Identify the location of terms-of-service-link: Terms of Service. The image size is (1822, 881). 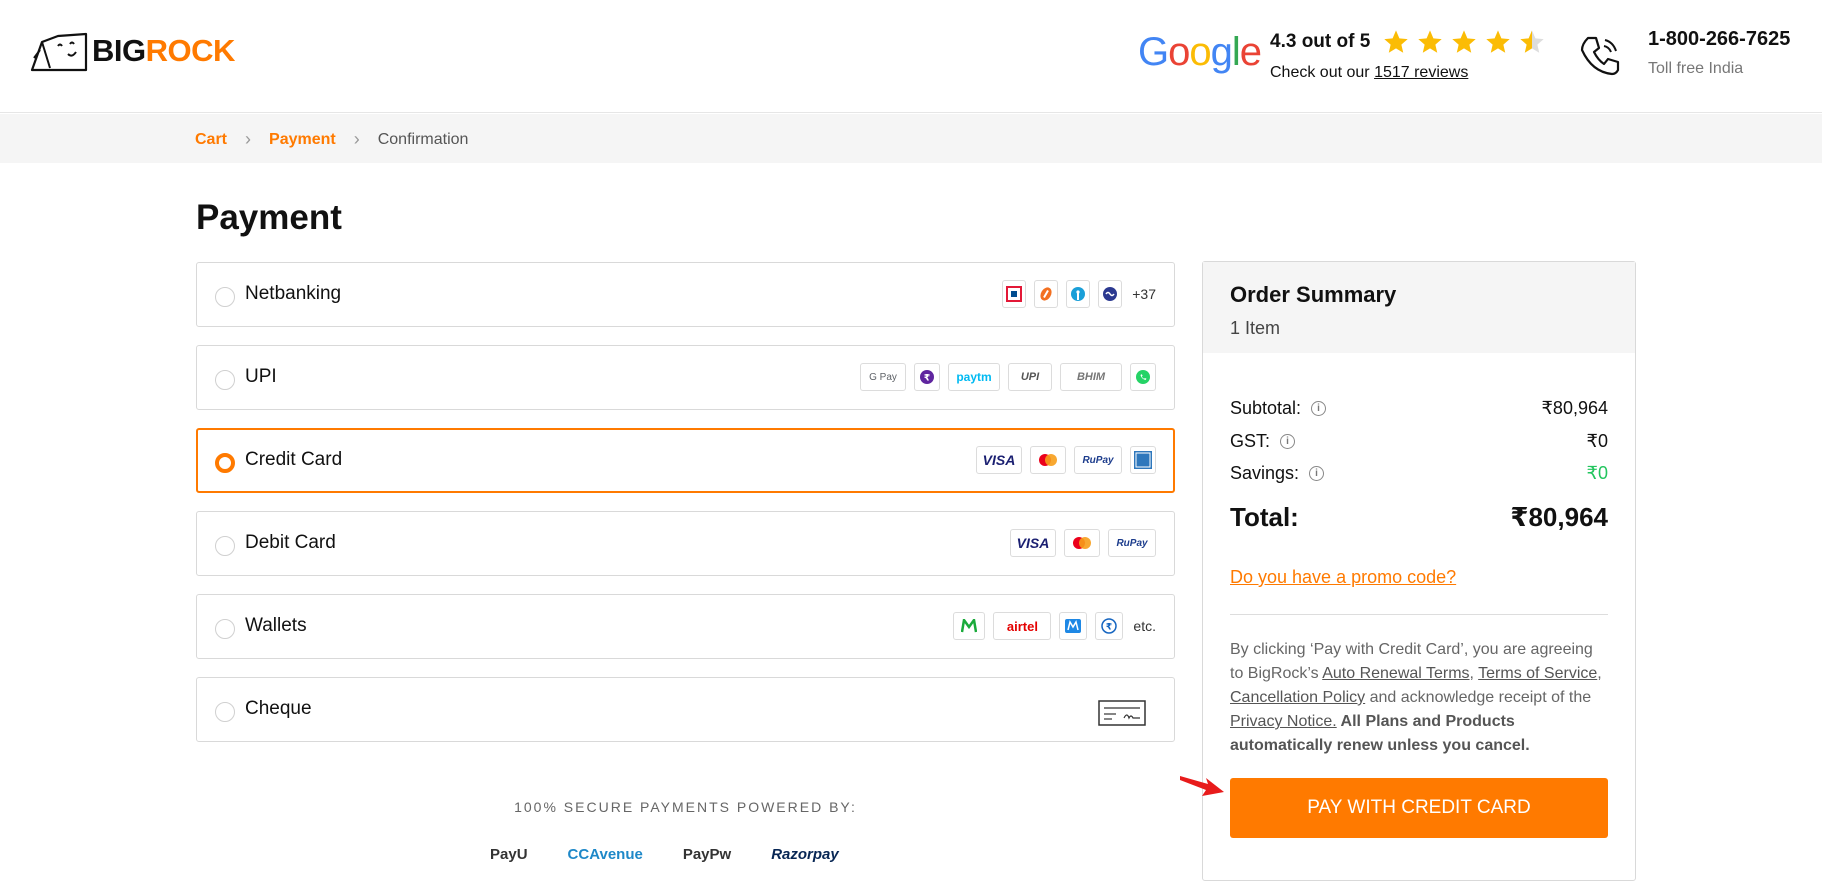
(1537, 673).